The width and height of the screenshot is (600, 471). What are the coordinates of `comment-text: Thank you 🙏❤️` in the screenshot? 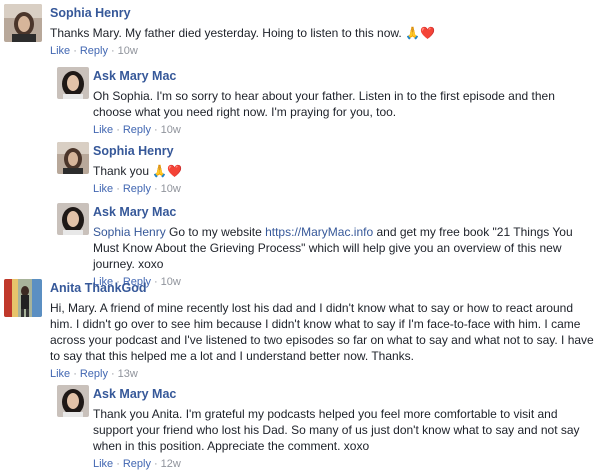 It's located at (343, 171).